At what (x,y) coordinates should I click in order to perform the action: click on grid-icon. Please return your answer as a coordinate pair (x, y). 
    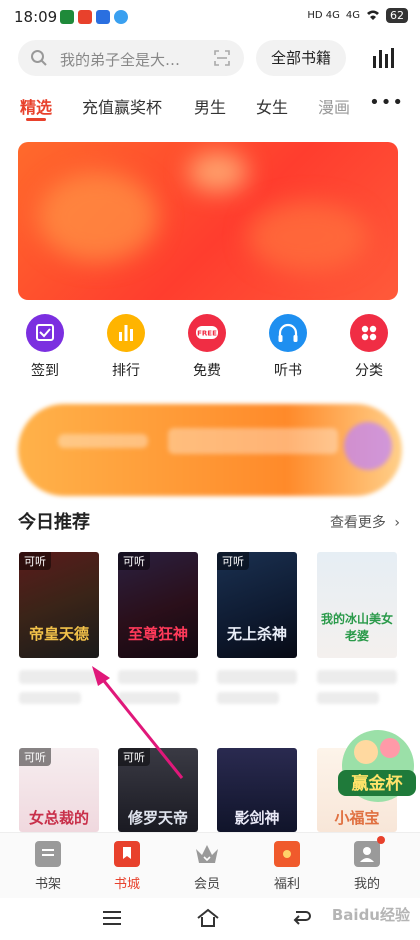
    Looking at the image, I should click on (369, 333).